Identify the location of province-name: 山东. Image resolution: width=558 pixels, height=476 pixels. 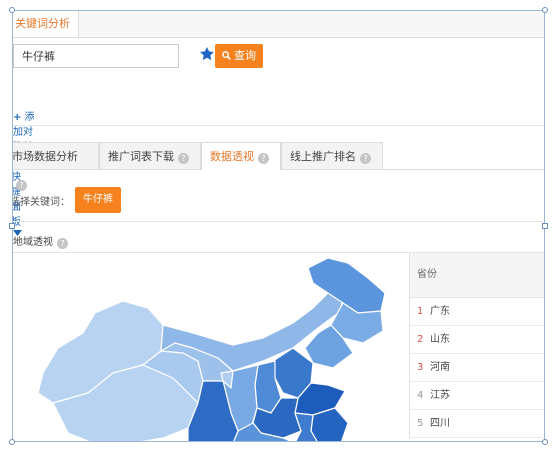
(440, 339).